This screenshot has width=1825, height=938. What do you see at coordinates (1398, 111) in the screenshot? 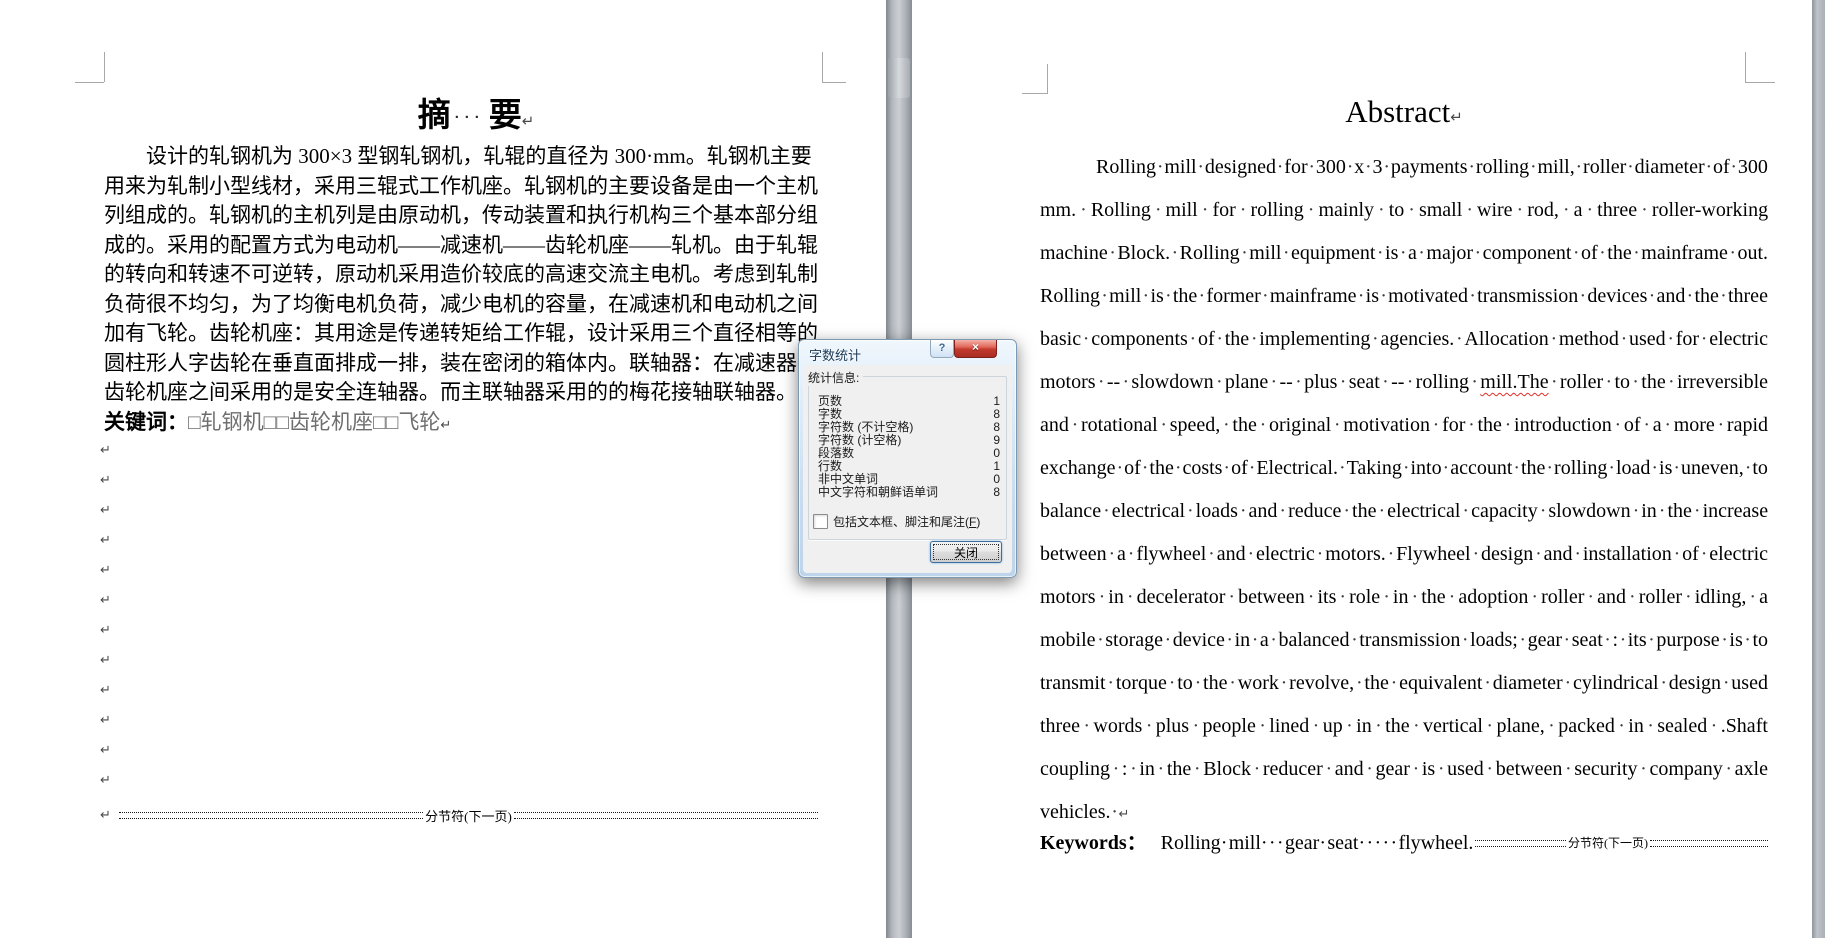
I see `title-text: Abstract` at bounding box center [1398, 111].